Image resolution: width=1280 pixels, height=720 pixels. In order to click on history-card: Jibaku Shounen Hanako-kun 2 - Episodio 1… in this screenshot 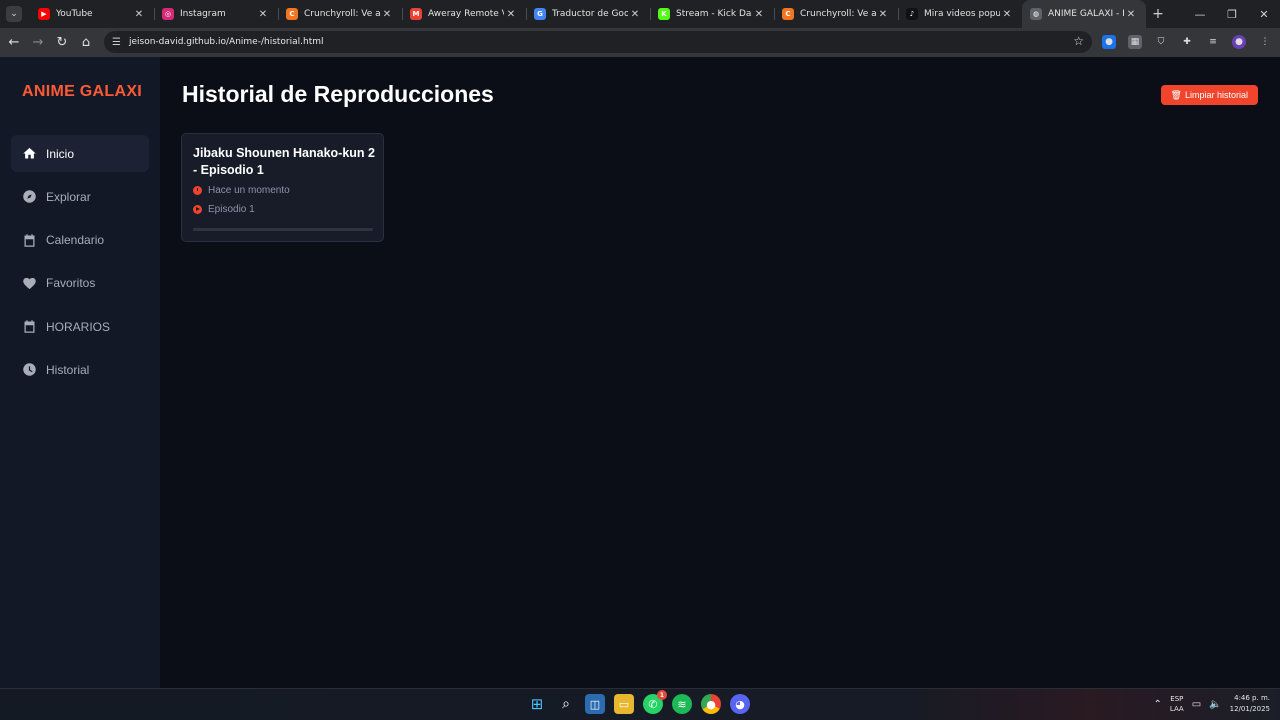, I will do `click(282, 187)`.